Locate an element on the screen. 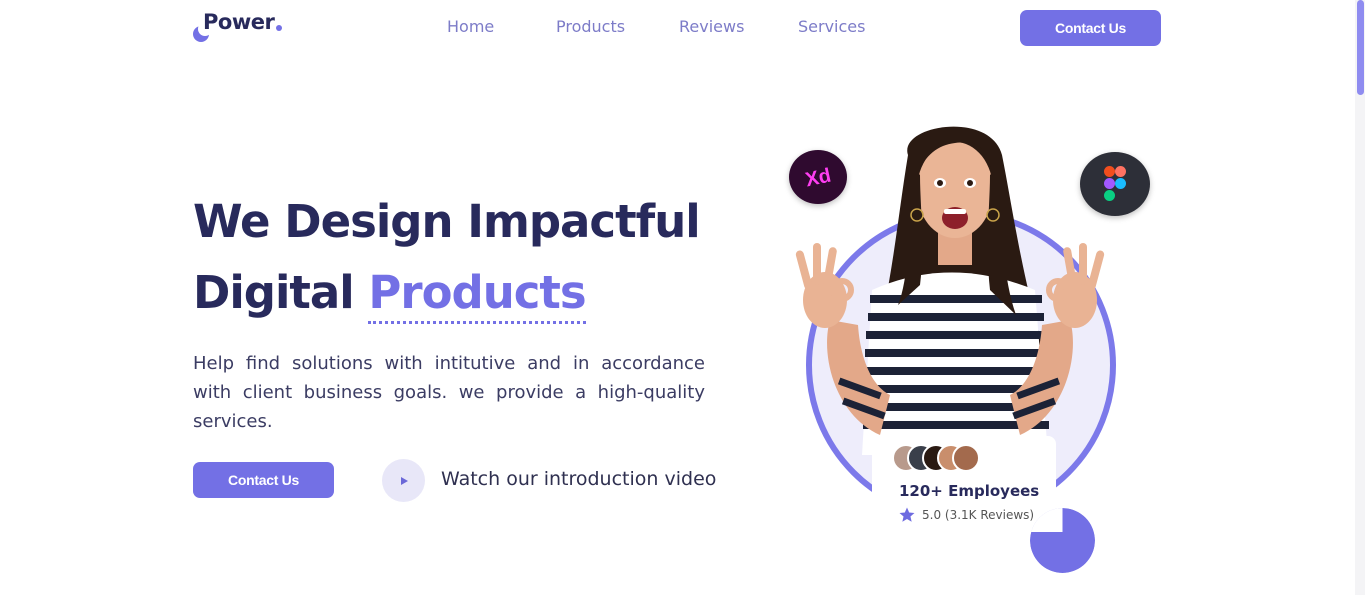  play-icon is located at coordinates (404, 480).